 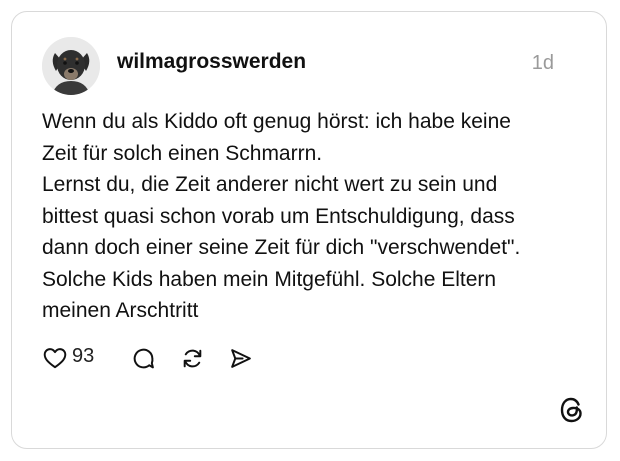 What do you see at coordinates (542, 63) in the screenshot?
I see `post-time: 1d` at bounding box center [542, 63].